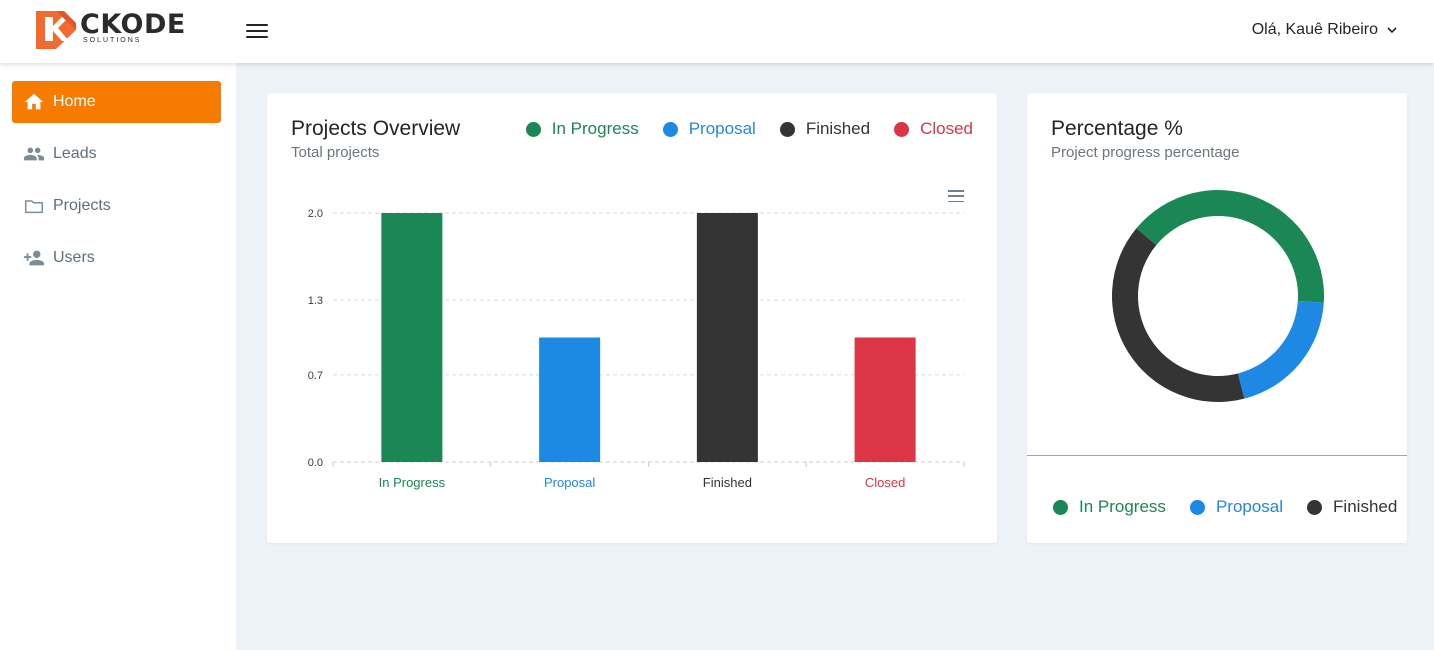 The width and height of the screenshot is (1434, 650). What do you see at coordinates (34, 258) in the screenshot?
I see `add-user-icon` at bounding box center [34, 258].